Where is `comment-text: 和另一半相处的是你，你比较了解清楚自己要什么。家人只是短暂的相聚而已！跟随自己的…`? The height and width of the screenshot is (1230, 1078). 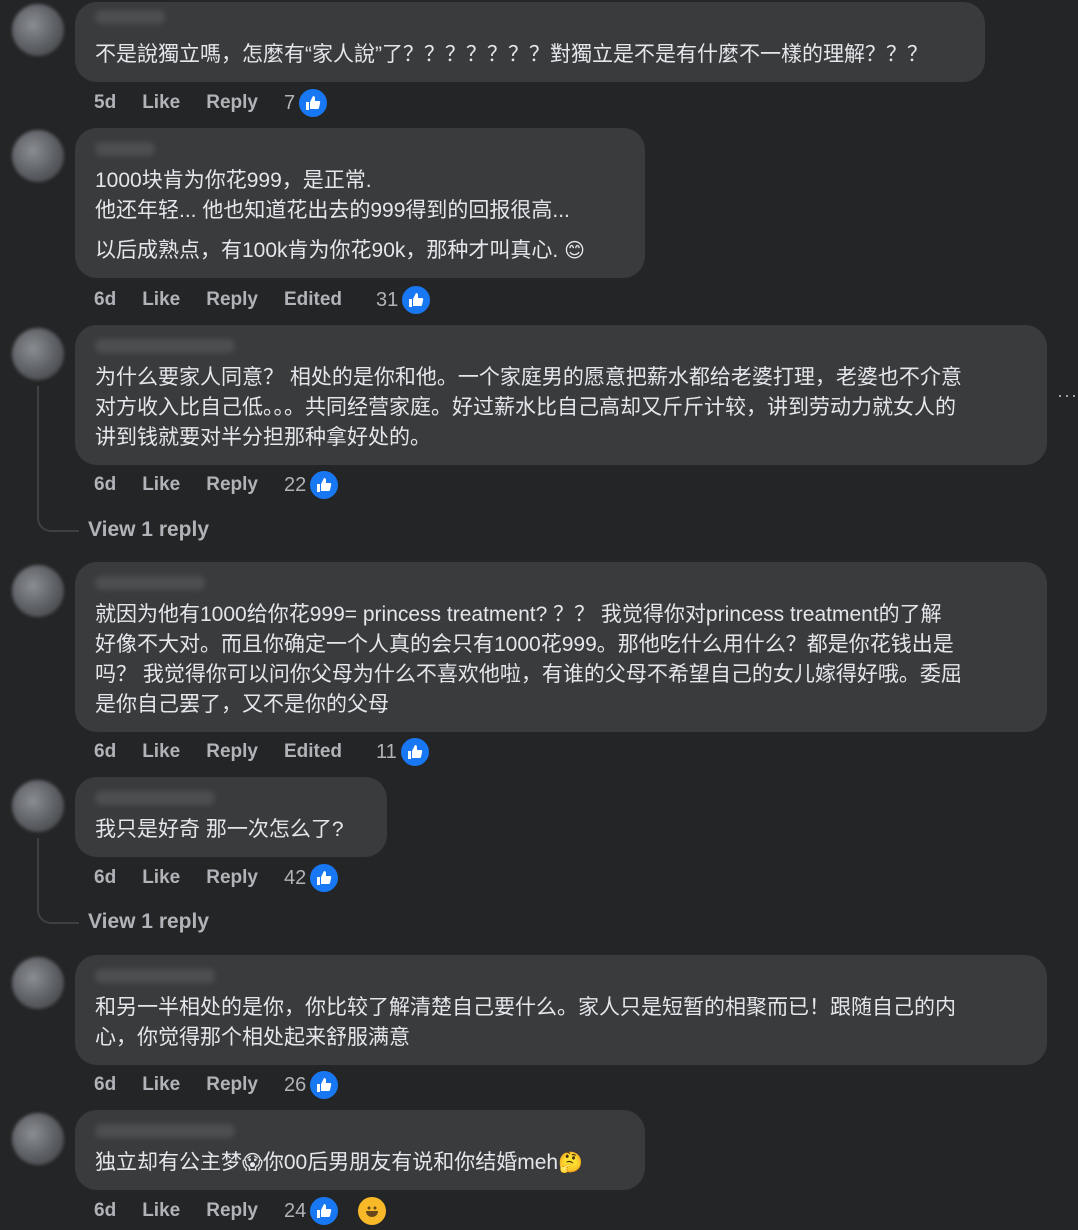
comment-text: 和另一半相处的是你，你比较了解清楚自己要什么。家人只是短暂的相聚而已！跟随自己的… is located at coordinates (525, 1007).